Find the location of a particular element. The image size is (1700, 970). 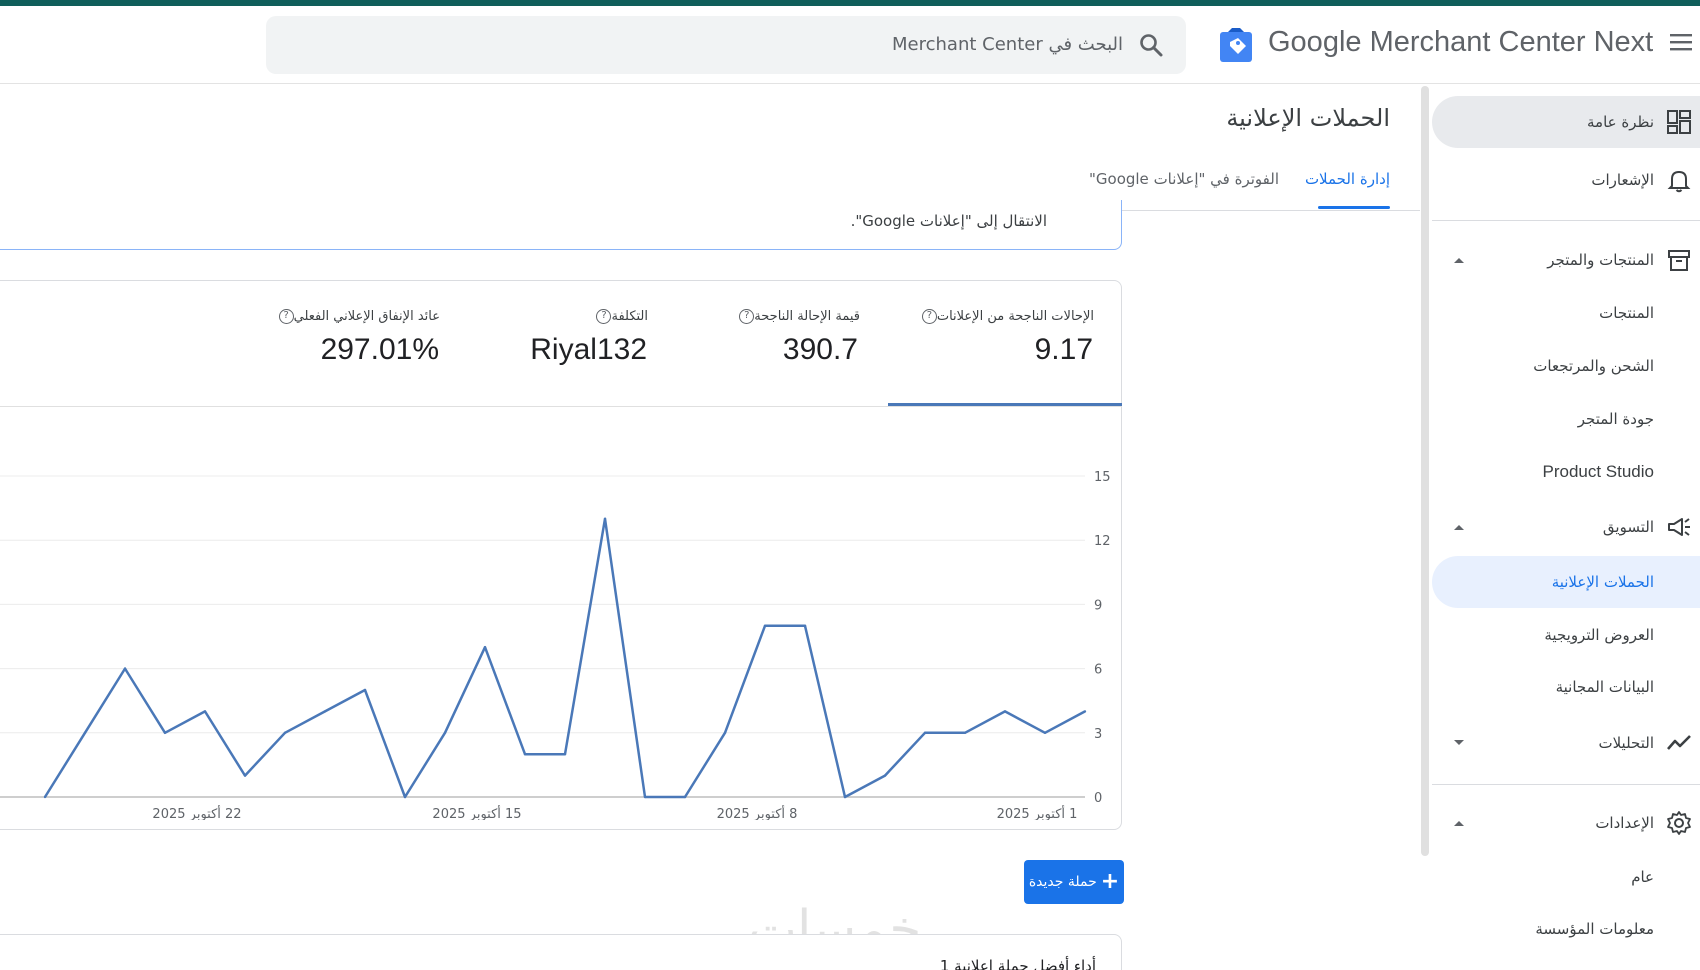

merchant-center-logo-icon is located at coordinates (1236, 45).